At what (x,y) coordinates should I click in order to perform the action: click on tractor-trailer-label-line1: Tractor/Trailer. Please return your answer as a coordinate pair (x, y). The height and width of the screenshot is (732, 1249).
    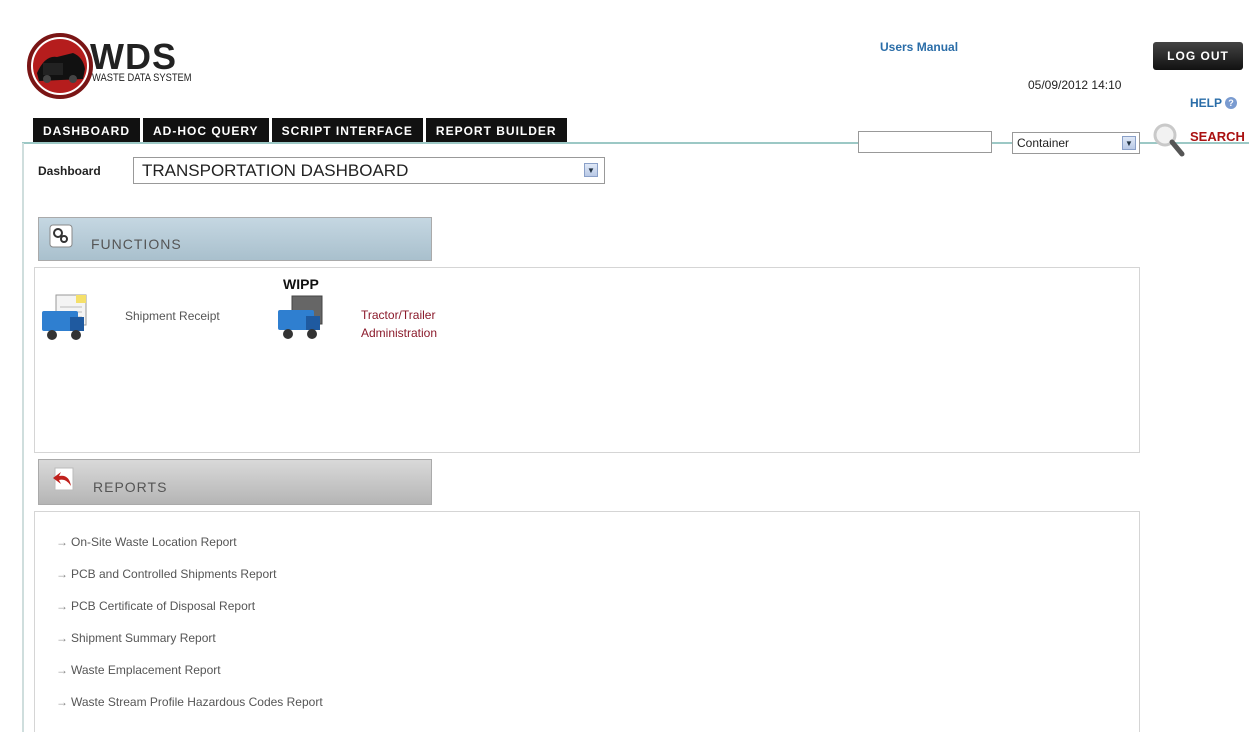
    Looking at the image, I should click on (398, 315).